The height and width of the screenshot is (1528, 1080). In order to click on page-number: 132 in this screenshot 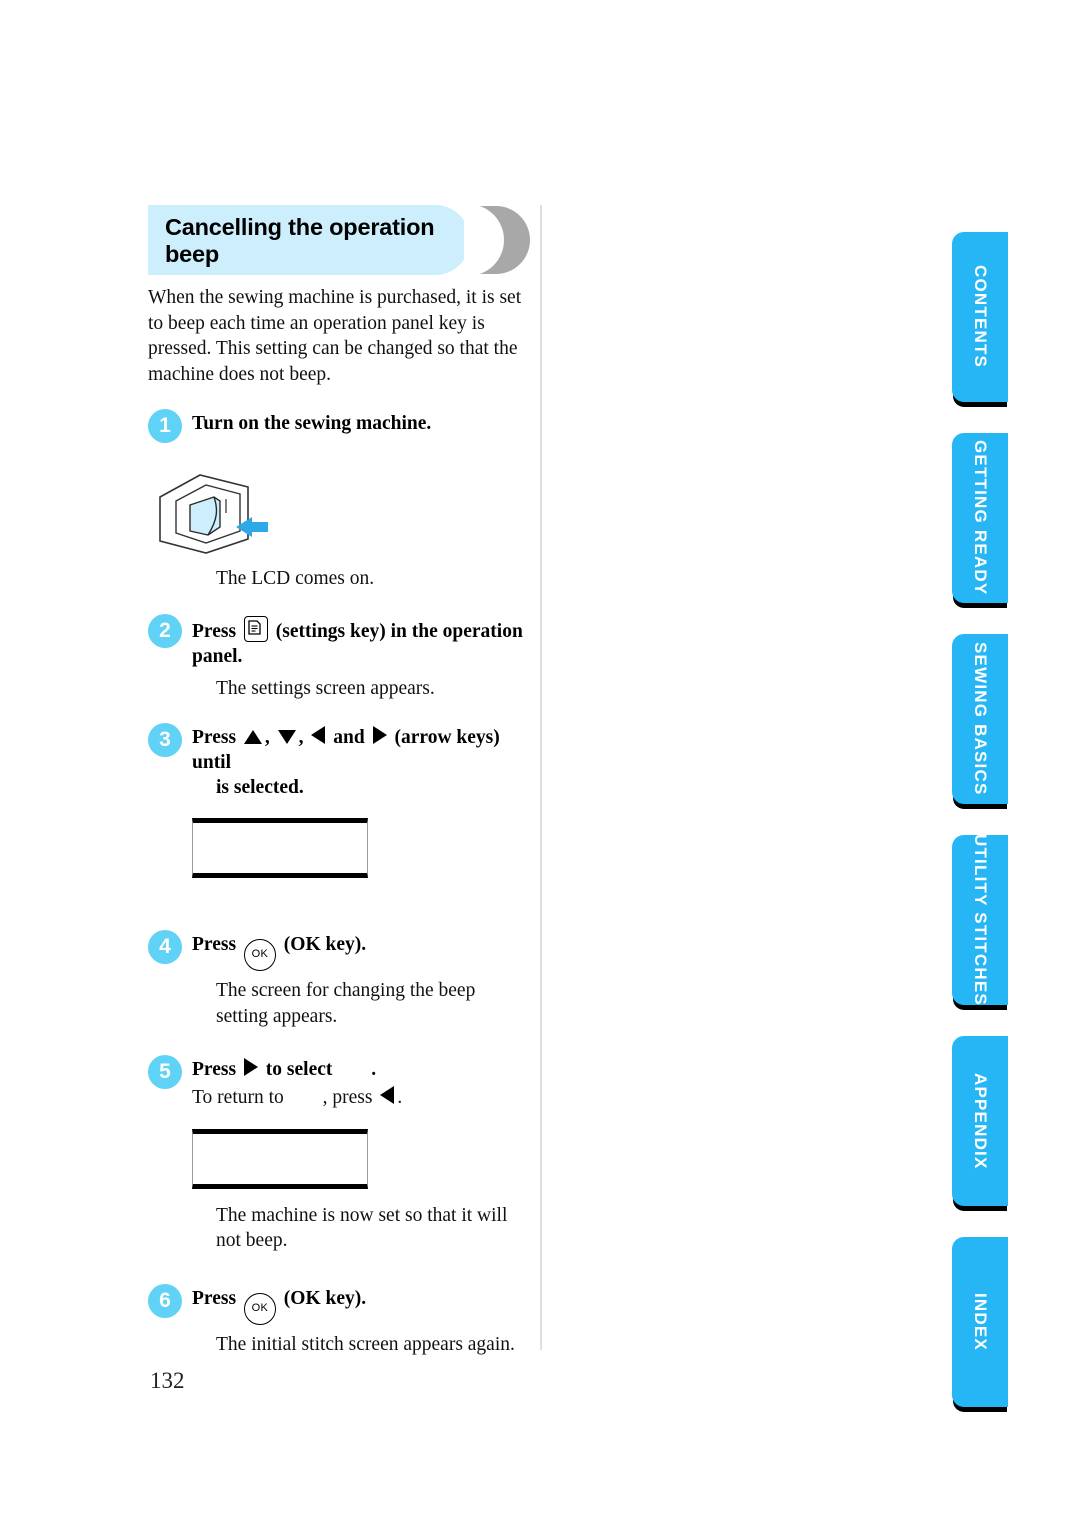, I will do `click(167, 1380)`.